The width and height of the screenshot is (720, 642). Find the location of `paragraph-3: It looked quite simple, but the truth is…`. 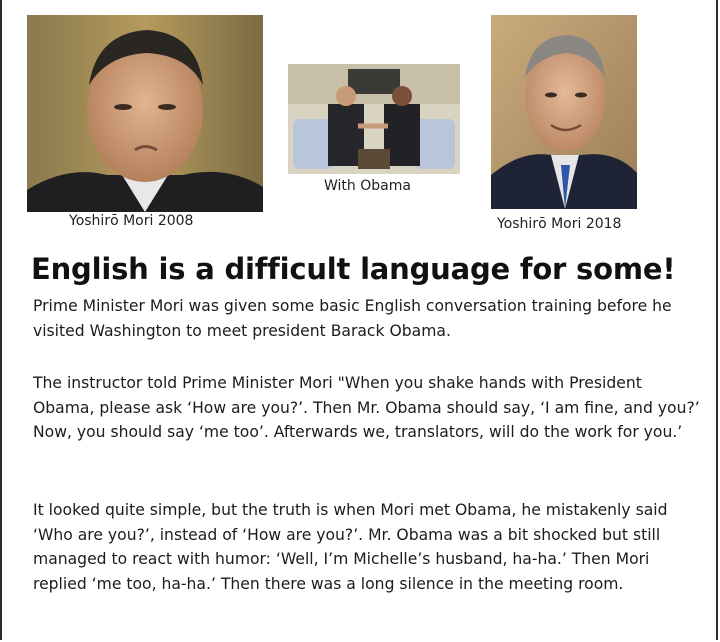

paragraph-3: It looked quite simple, but the truth is… is located at coordinates (350, 547).